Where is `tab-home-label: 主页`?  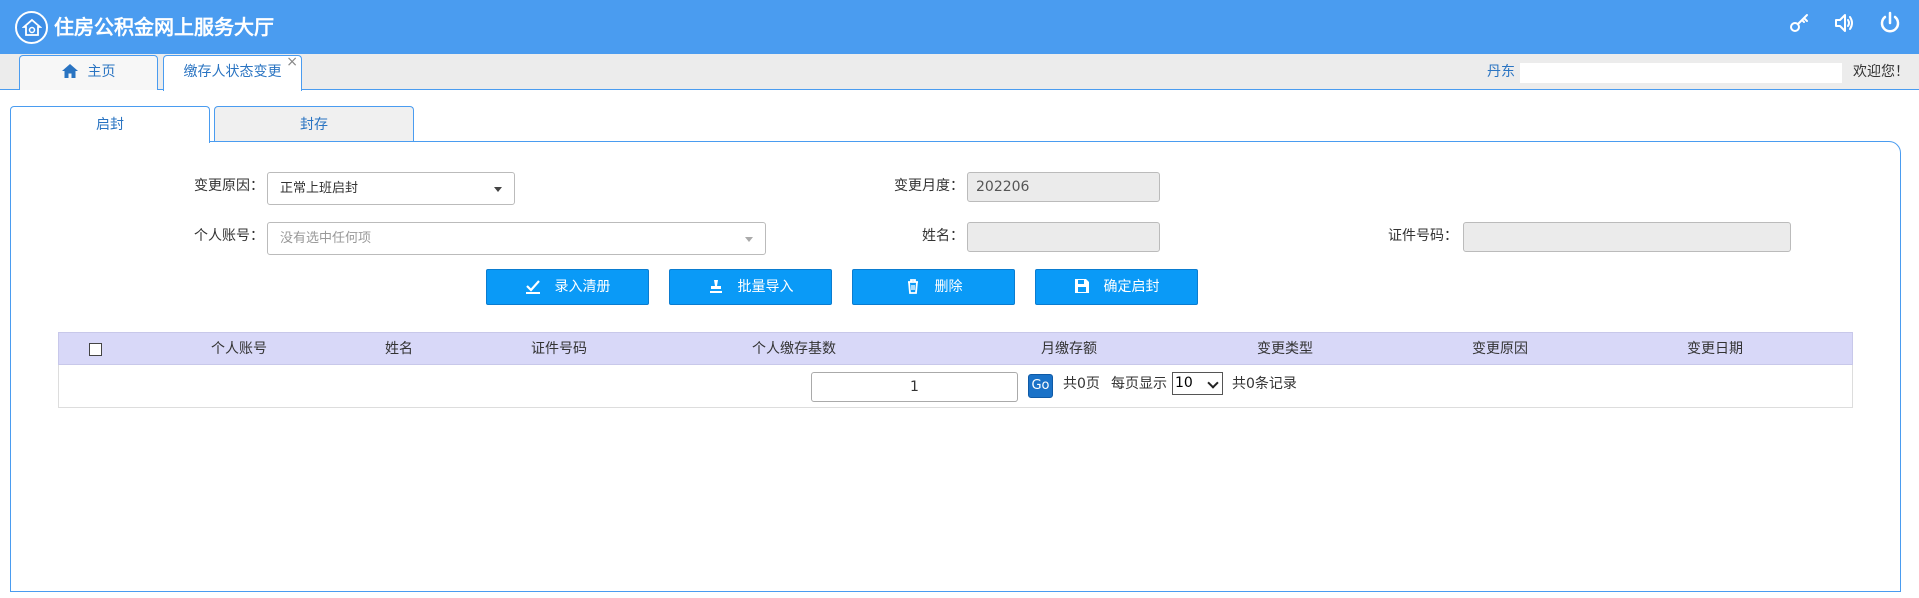 tab-home-label: 主页 is located at coordinates (101, 72).